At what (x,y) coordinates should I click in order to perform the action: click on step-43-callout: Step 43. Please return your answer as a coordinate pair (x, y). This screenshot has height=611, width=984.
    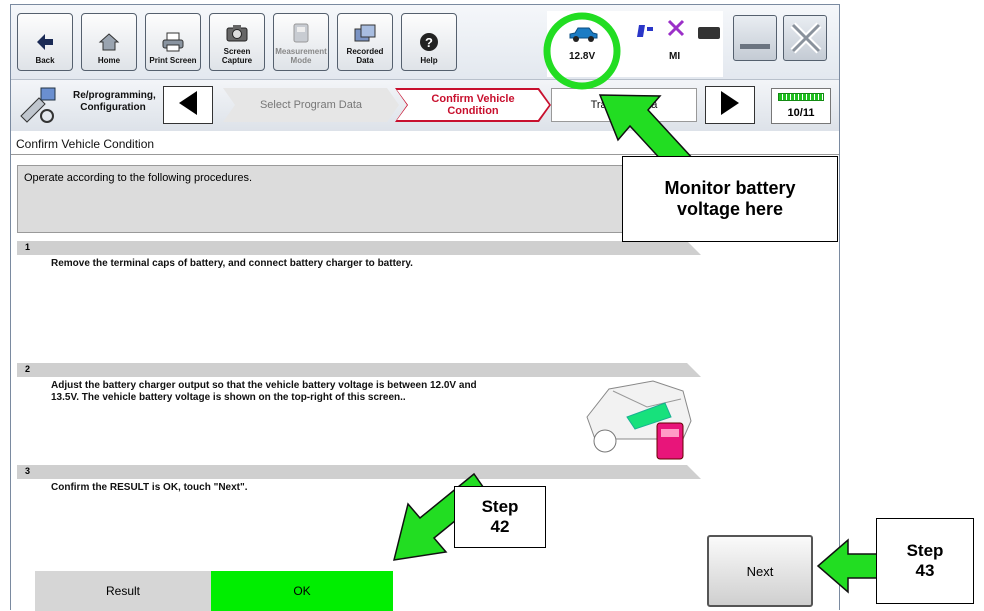
    Looking at the image, I should click on (925, 561).